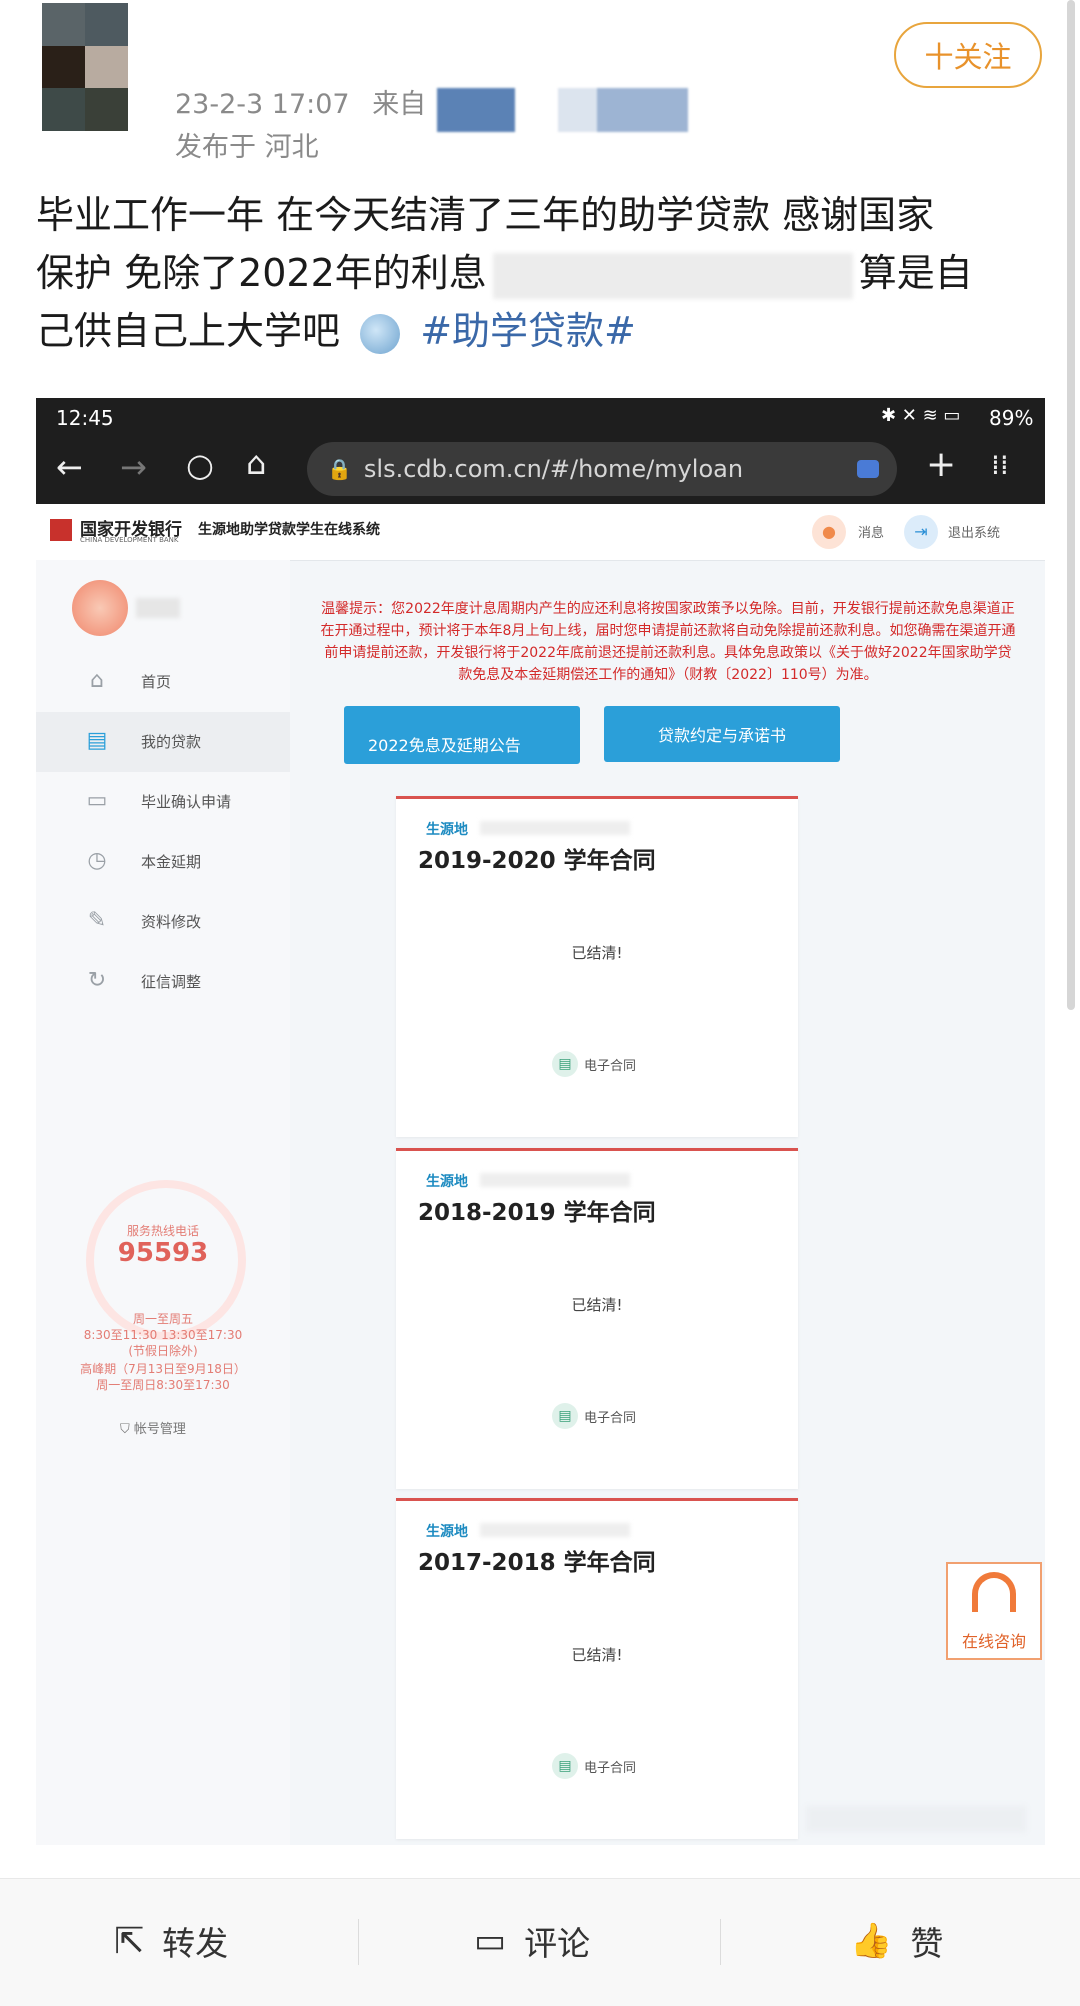 The image size is (1080, 2006). What do you see at coordinates (97, 800) in the screenshot?
I see `inbox-icon: ▭` at bounding box center [97, 800].